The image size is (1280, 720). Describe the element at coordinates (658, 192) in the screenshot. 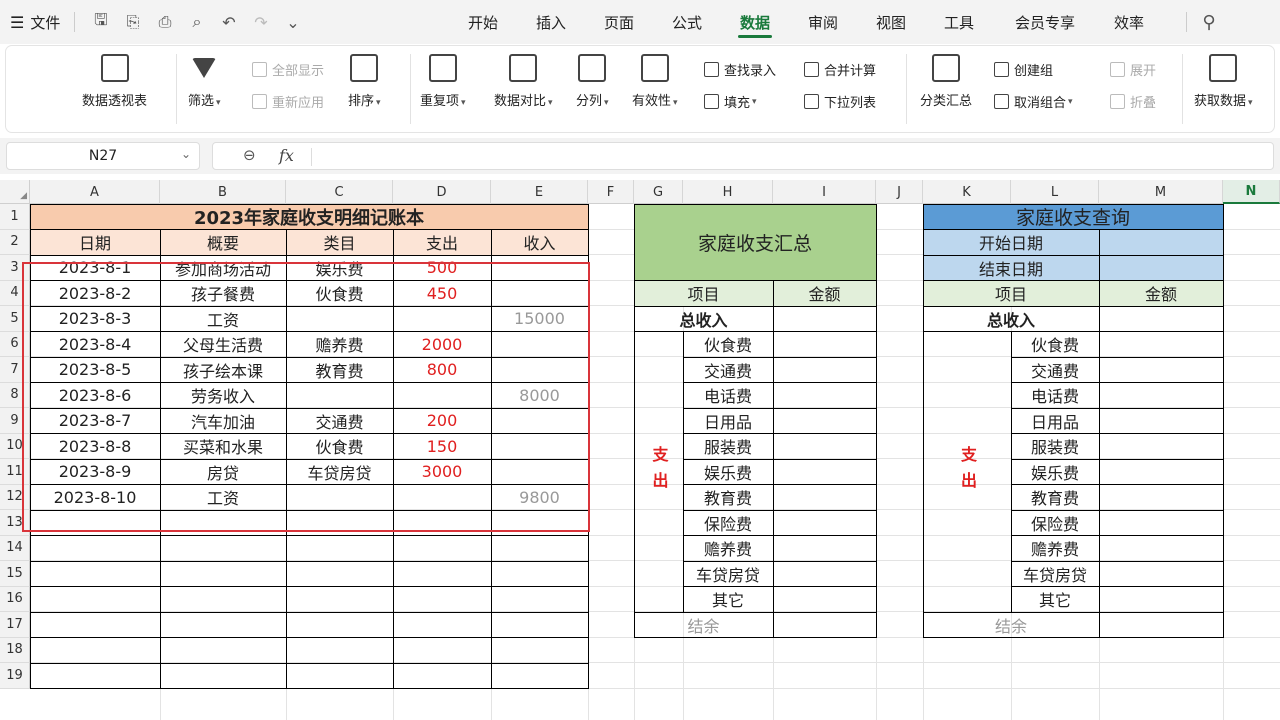

I see `column-header-g: G` at that location.